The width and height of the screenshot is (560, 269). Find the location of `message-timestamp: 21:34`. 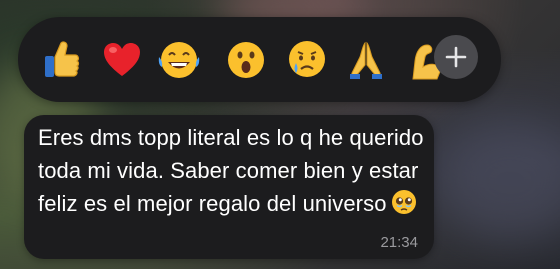

message-timestamp: 21:34 is located at coordinates (399, 242).